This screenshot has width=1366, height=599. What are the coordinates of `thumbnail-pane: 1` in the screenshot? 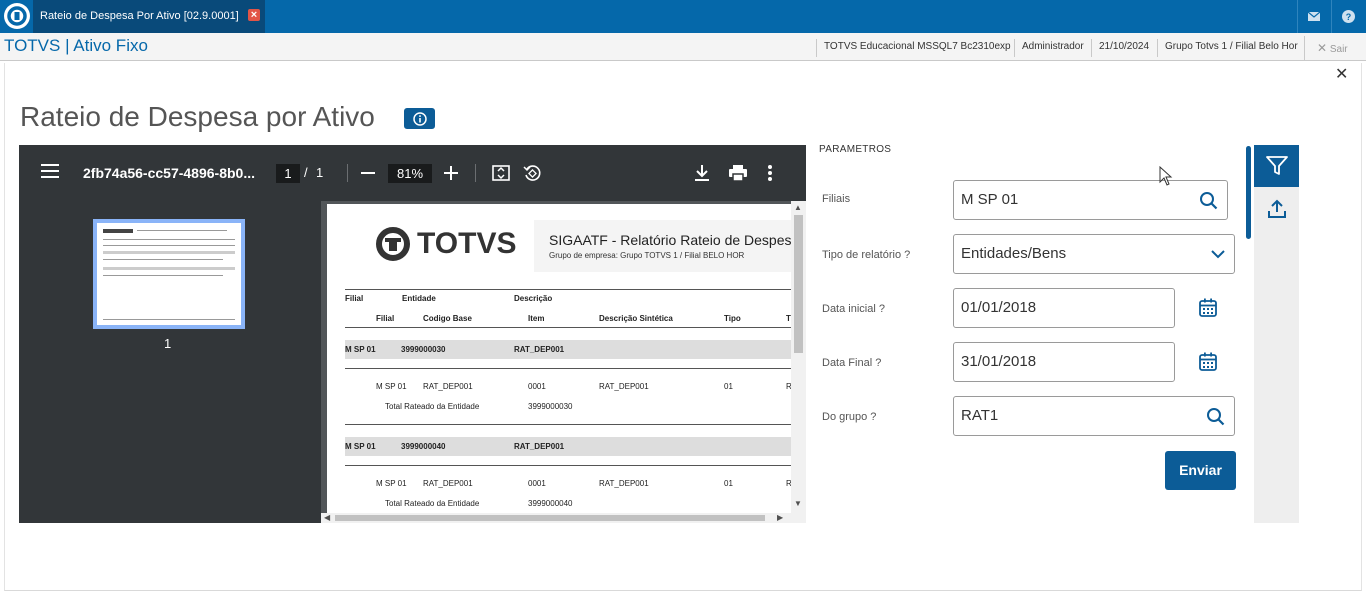 It's located at (170, 362).